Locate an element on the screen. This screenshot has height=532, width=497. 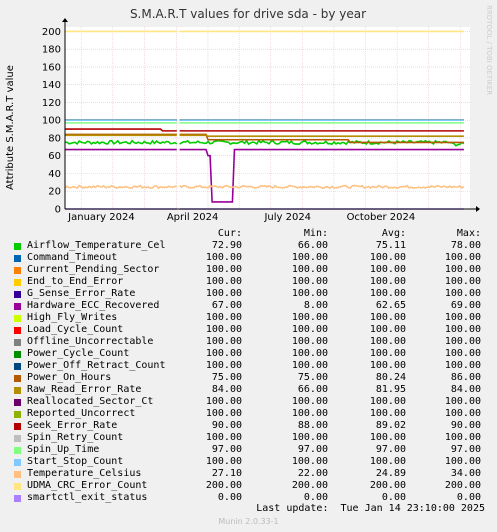
legend-label: Seek_Error_Rate is located at coordinates (72, 425).